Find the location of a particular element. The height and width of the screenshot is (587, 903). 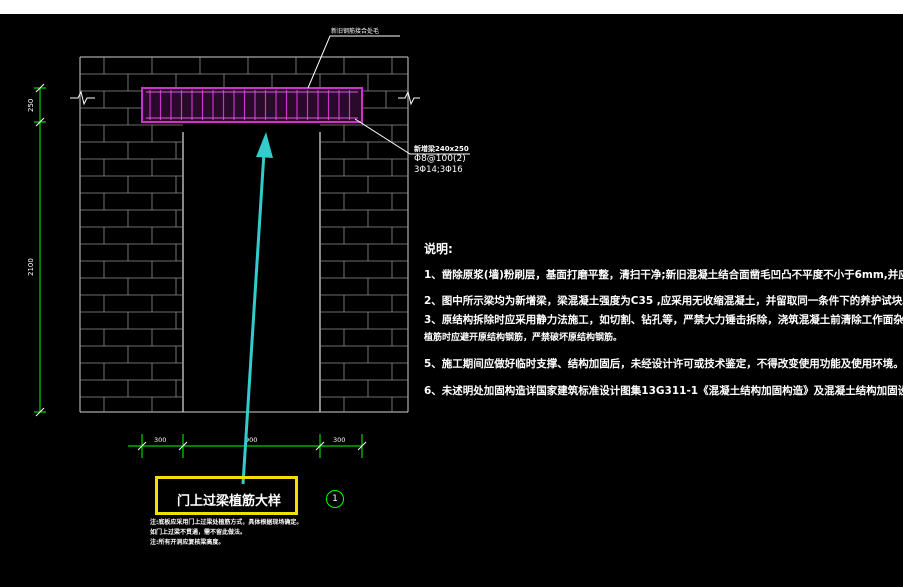

detail-number-badge: 1 is located at coordinates (335, 499).